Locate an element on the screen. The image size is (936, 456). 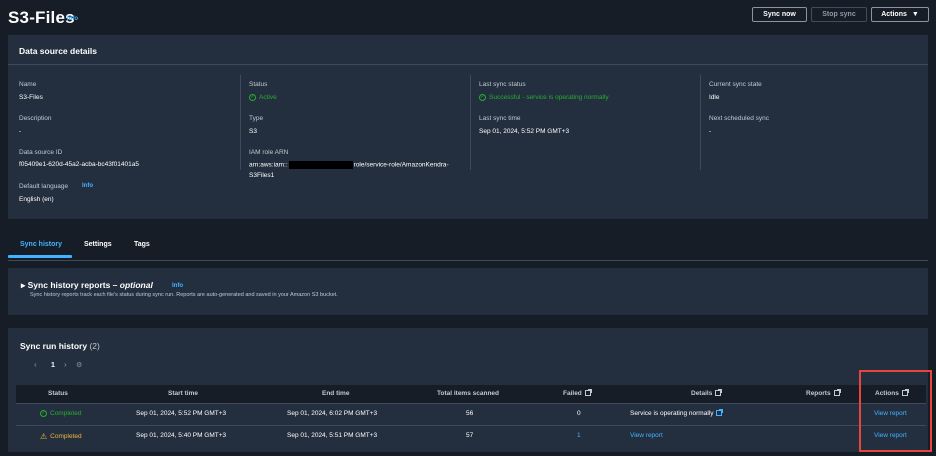
status-value: ✓ Active is located at coordinates (263, 97).